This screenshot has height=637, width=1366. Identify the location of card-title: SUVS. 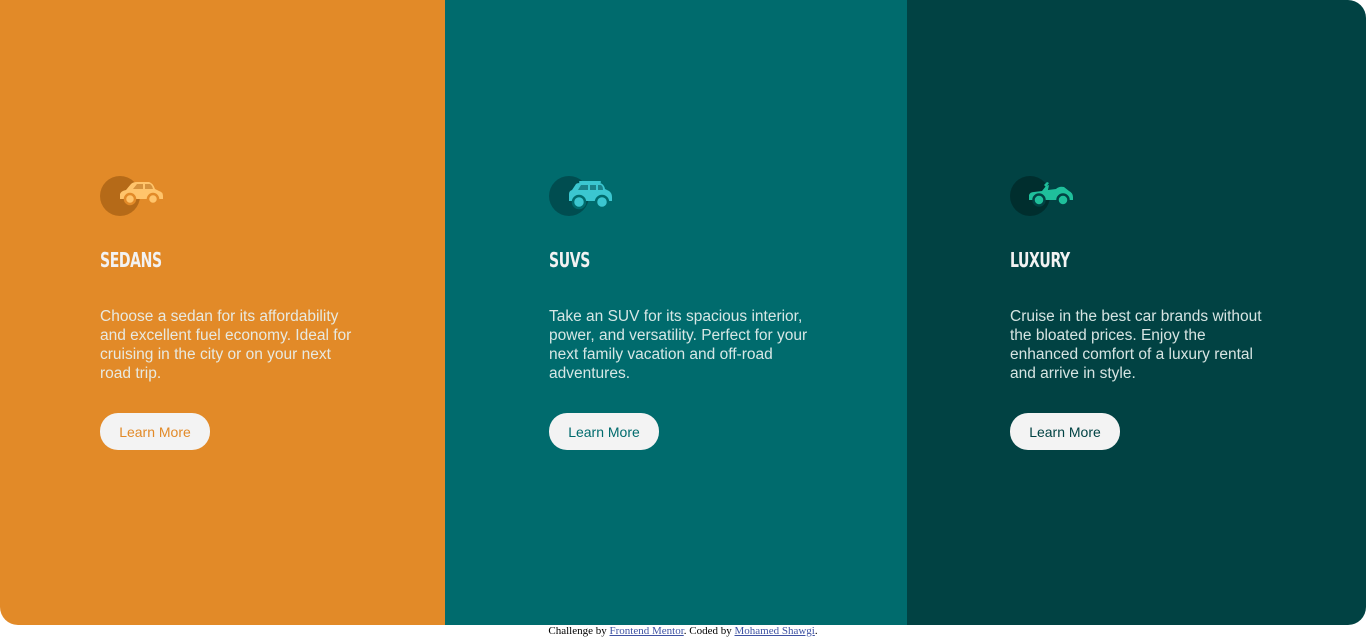
(569, 260).